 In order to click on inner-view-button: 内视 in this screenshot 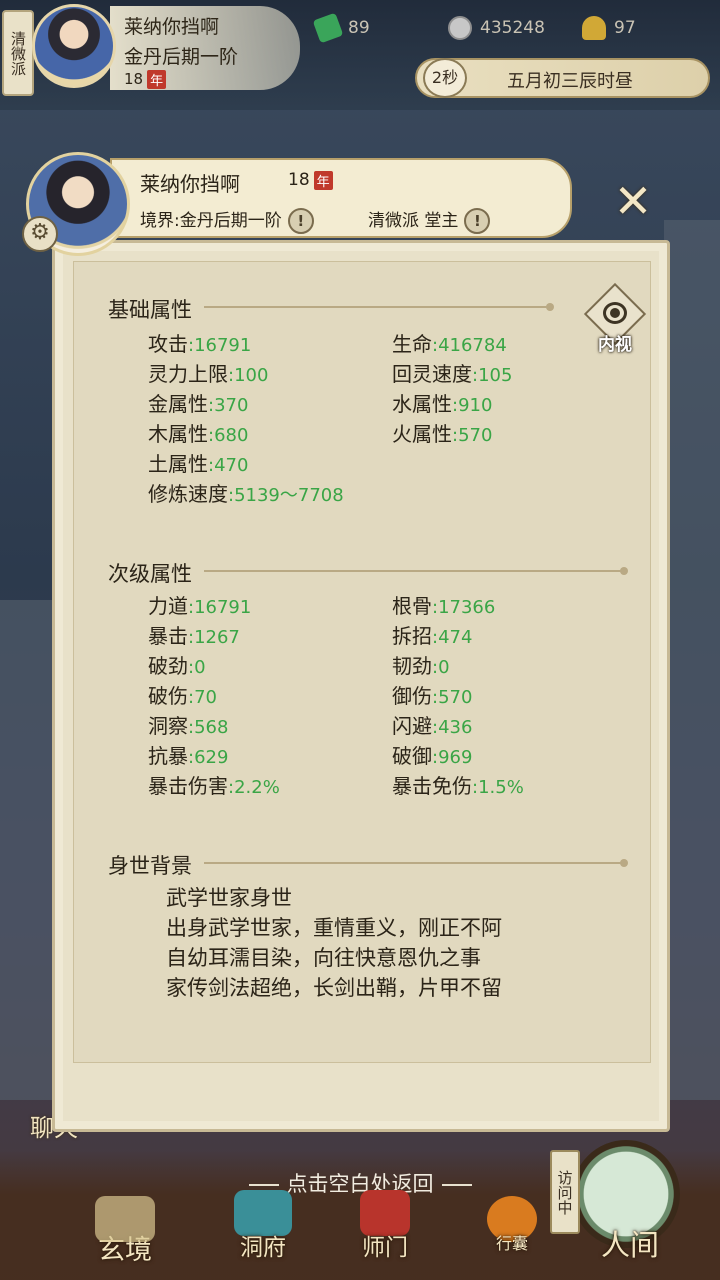, I will do `click(615, 319)`.